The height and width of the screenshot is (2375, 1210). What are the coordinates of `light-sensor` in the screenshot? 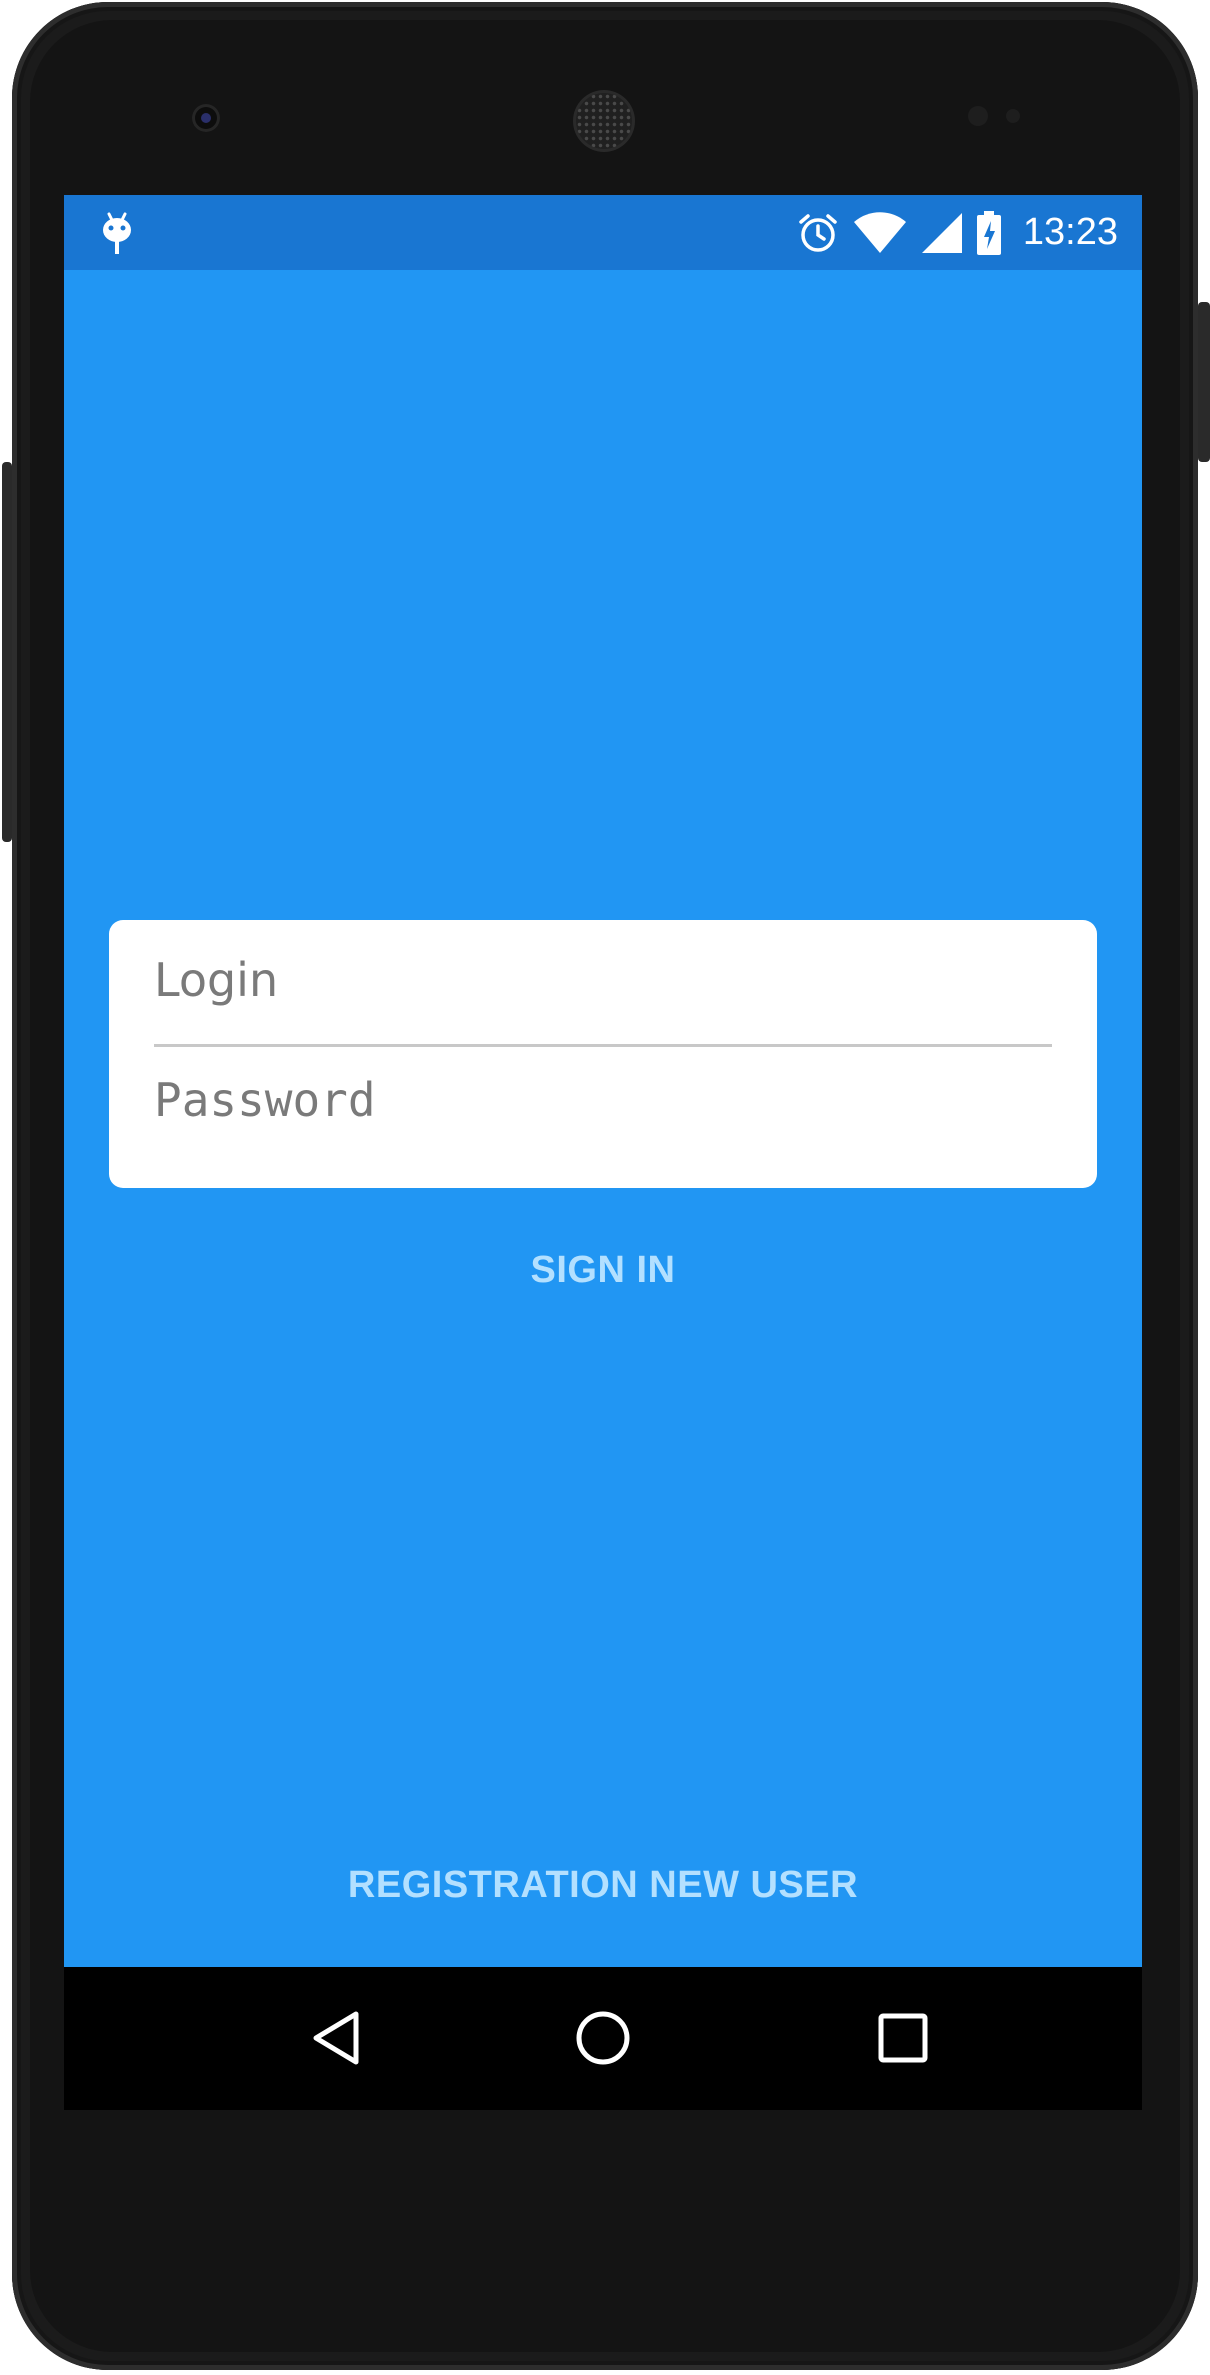 It's located at (1013, 116).